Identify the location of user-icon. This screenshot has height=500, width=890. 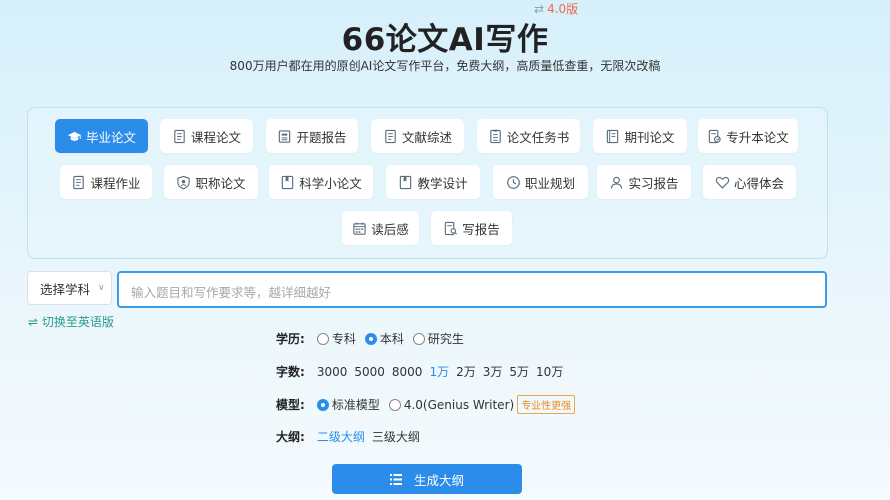
(616, 182).